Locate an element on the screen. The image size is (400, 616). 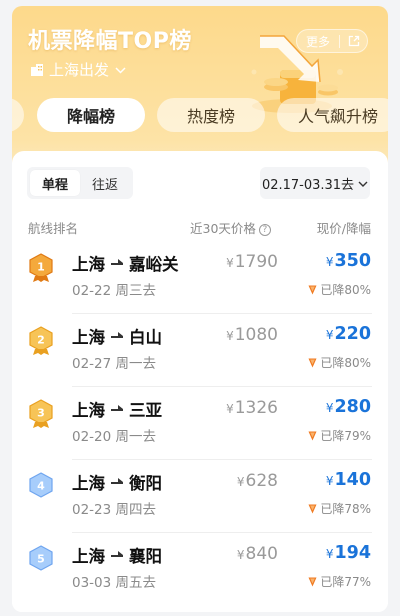
share-button is located at coordinates (353, 41).